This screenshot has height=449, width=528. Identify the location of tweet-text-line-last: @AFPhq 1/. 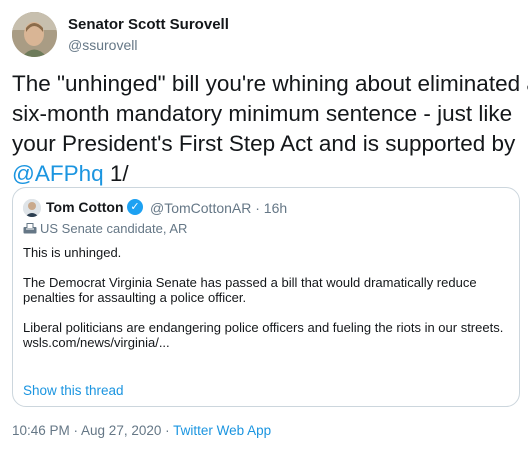
(267, 174).